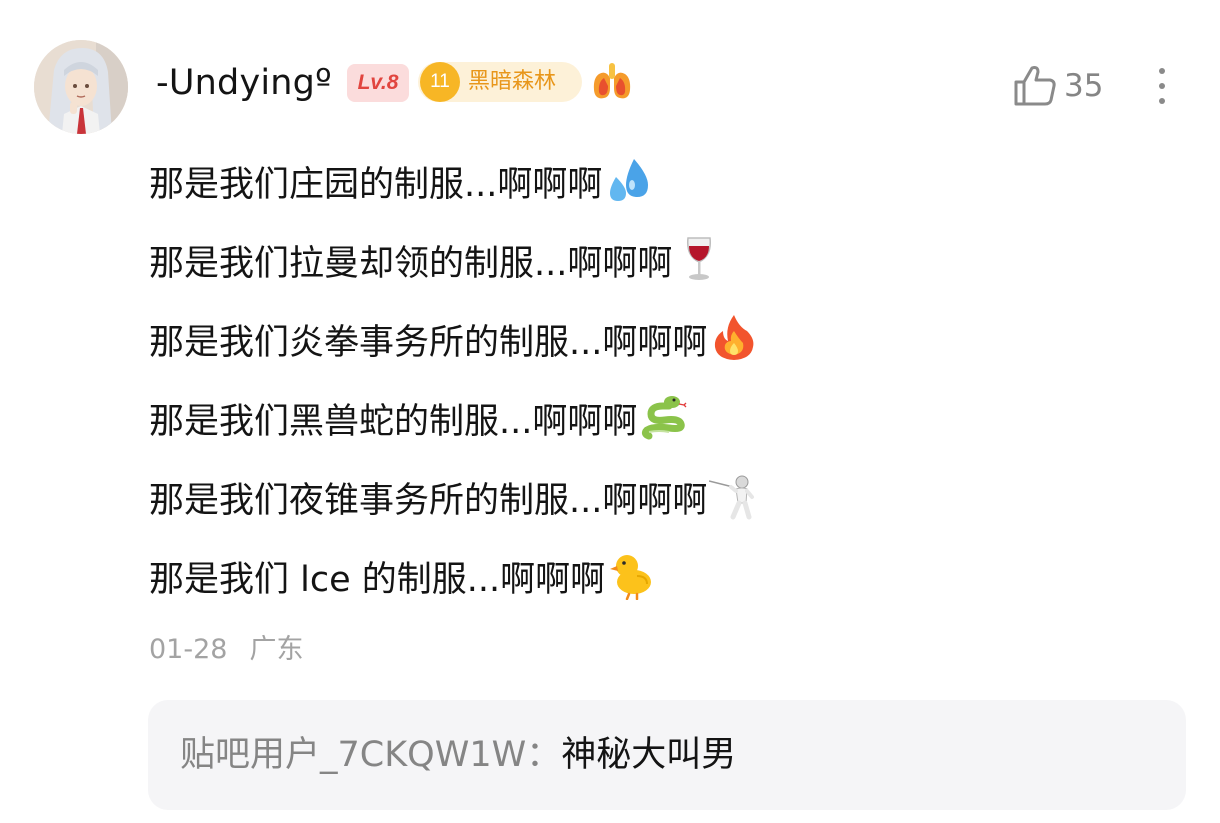 This screenshot has height=823, width=1220. I want to click on comment-line-text: 那是我们夜锥事务所的制服...啊啊啊, so click(428, 501).